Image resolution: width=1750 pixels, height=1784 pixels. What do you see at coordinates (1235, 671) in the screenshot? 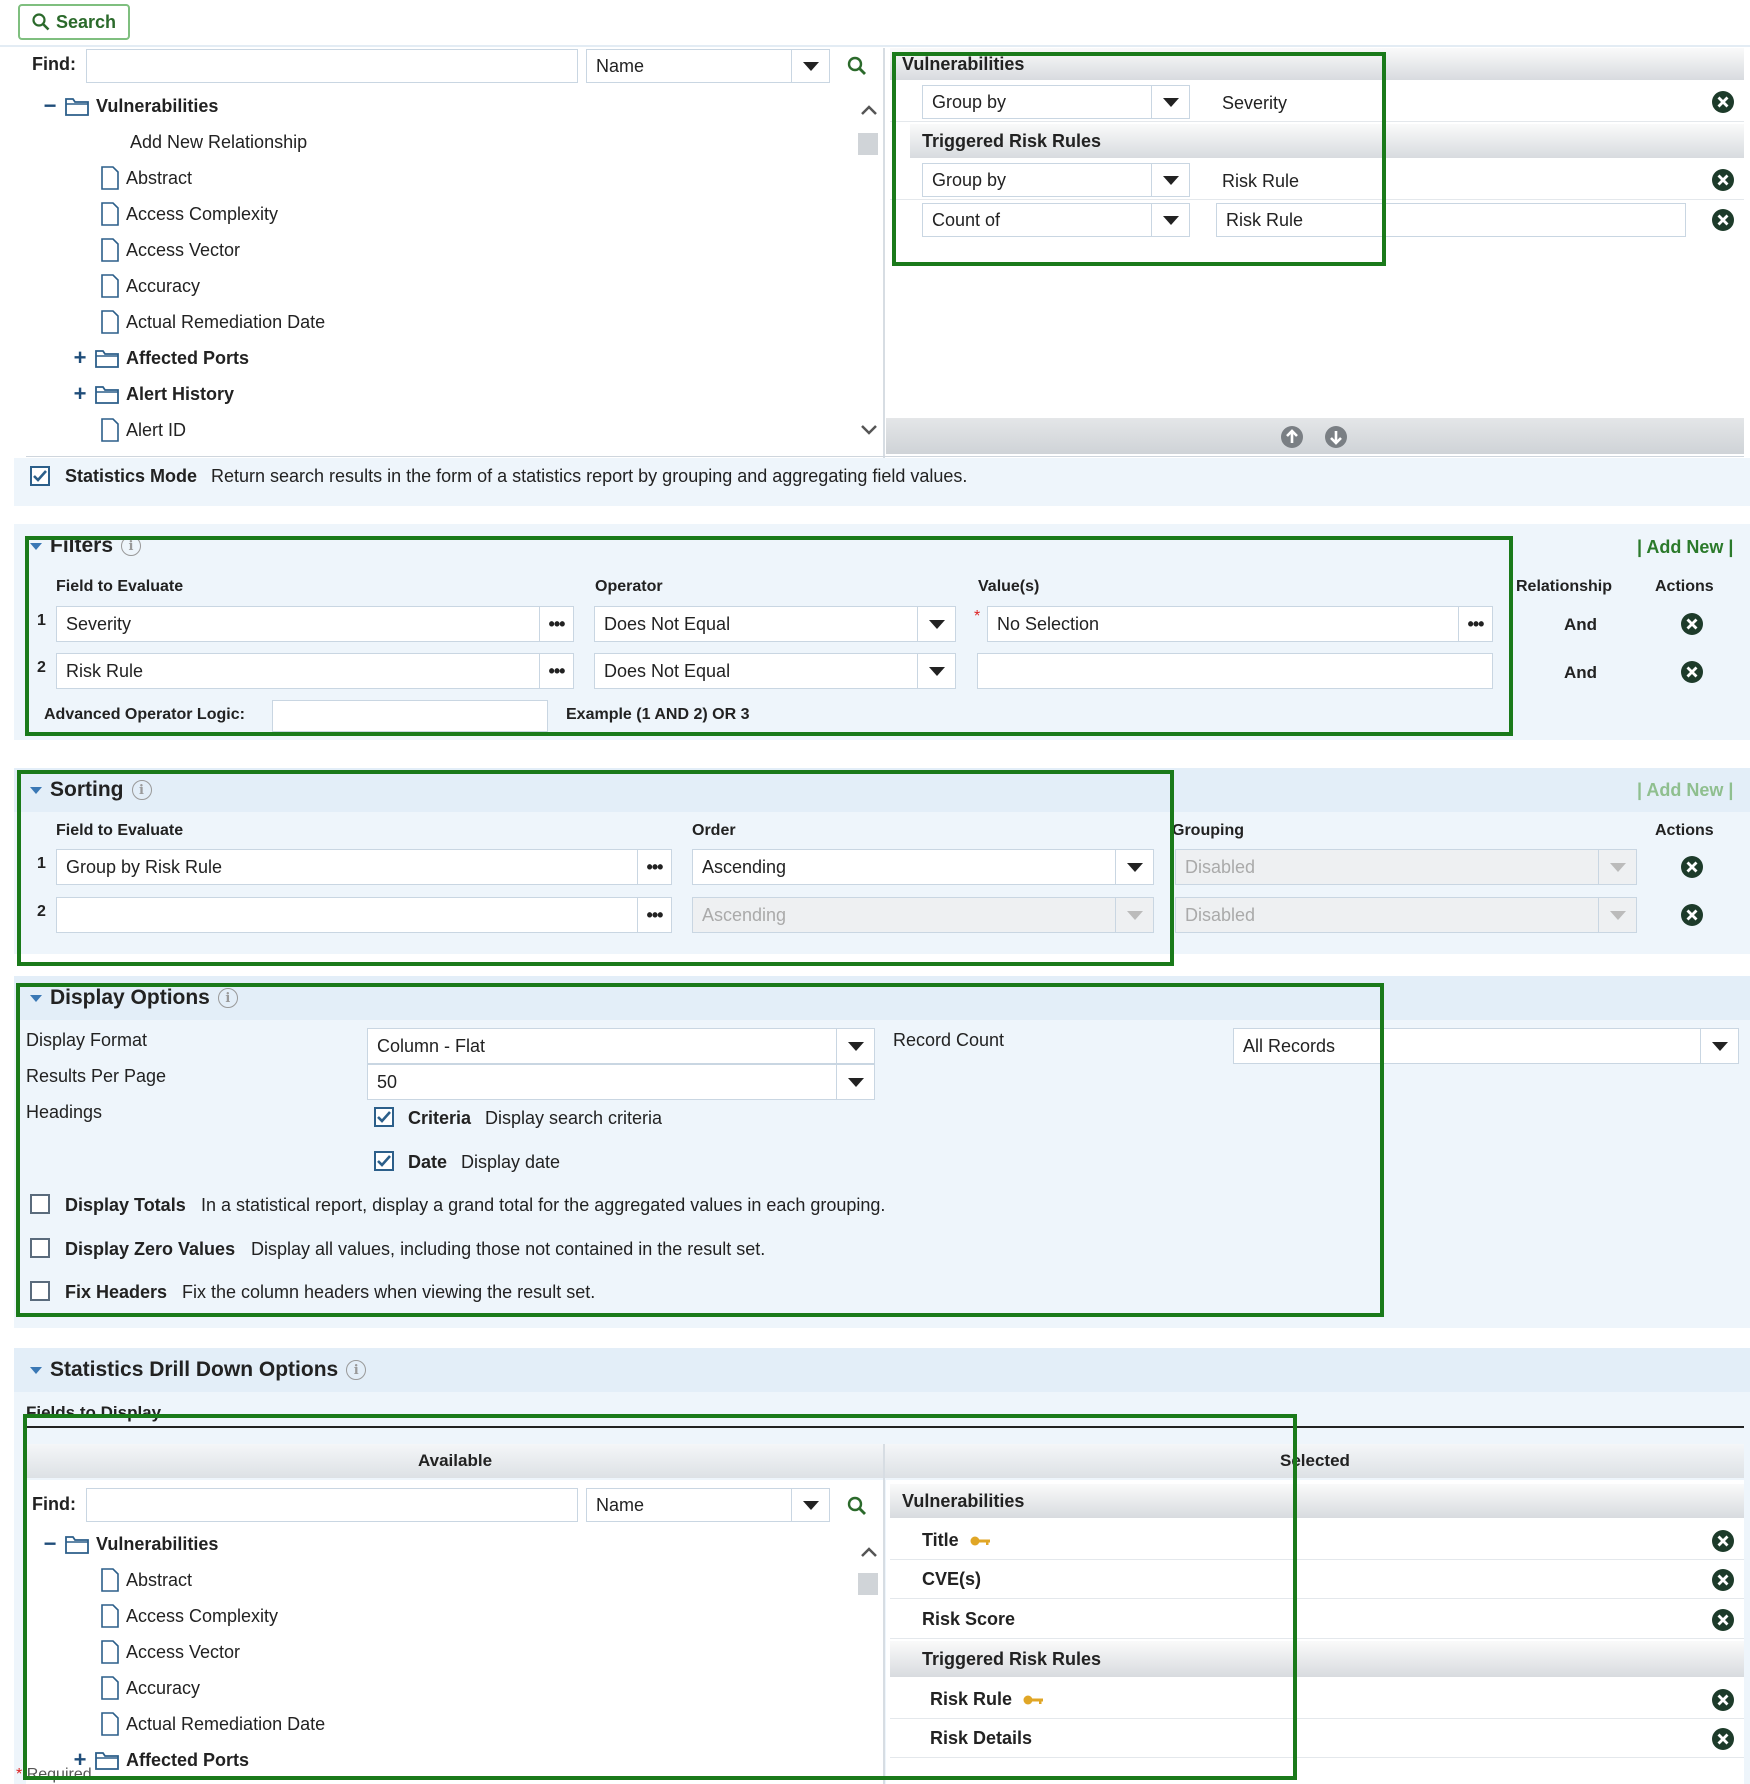
I see `filter-value-input` at bounding box center [1235, 671].